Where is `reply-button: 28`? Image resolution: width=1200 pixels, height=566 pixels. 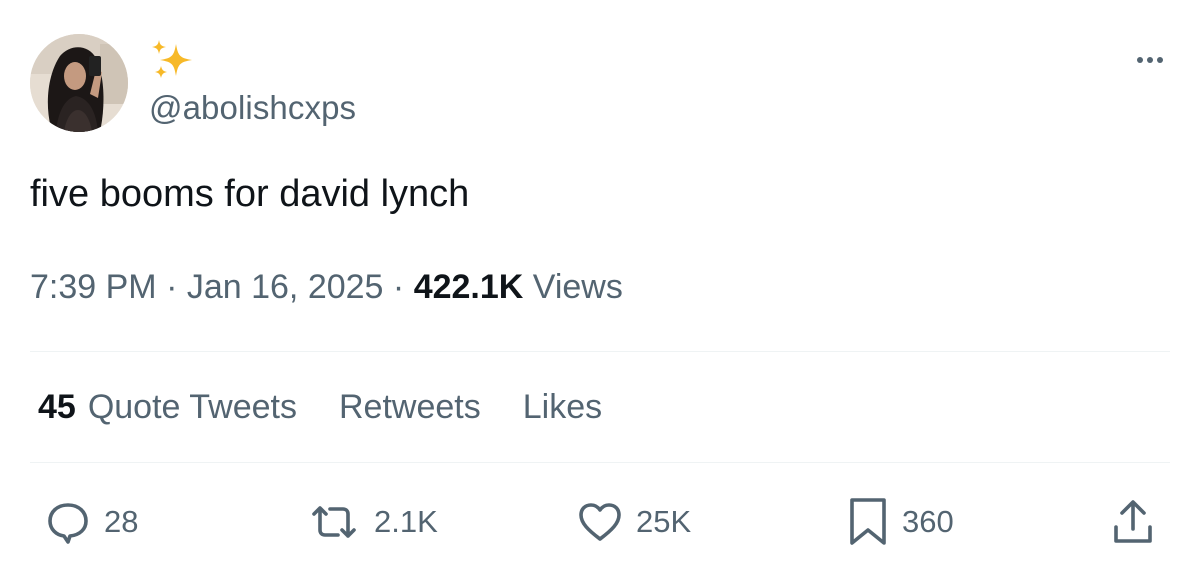 reply-button: 28 is located at coordinates (91, 522).